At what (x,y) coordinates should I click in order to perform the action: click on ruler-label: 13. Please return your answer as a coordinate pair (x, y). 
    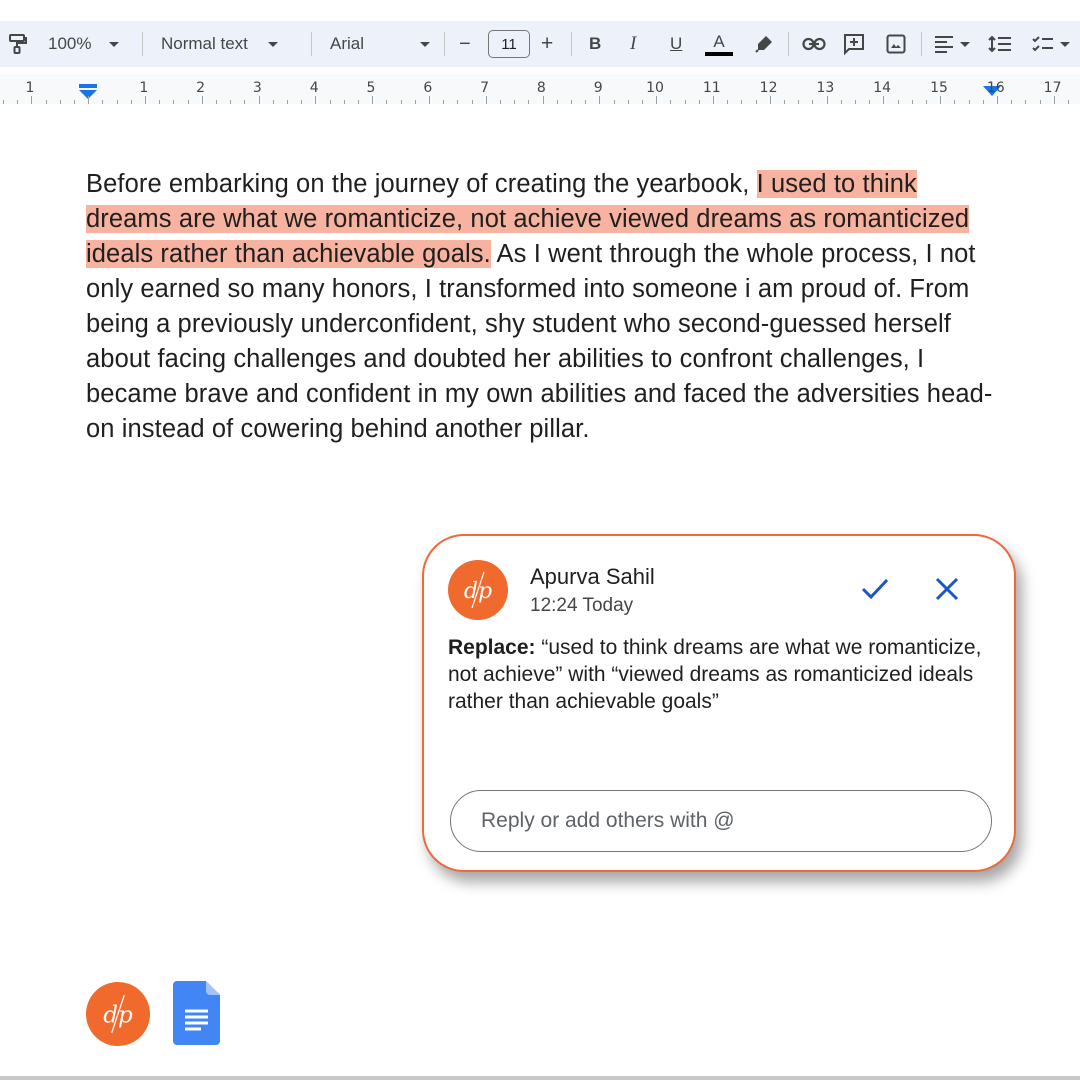
    Looking at the image, I should click on (825, 88).